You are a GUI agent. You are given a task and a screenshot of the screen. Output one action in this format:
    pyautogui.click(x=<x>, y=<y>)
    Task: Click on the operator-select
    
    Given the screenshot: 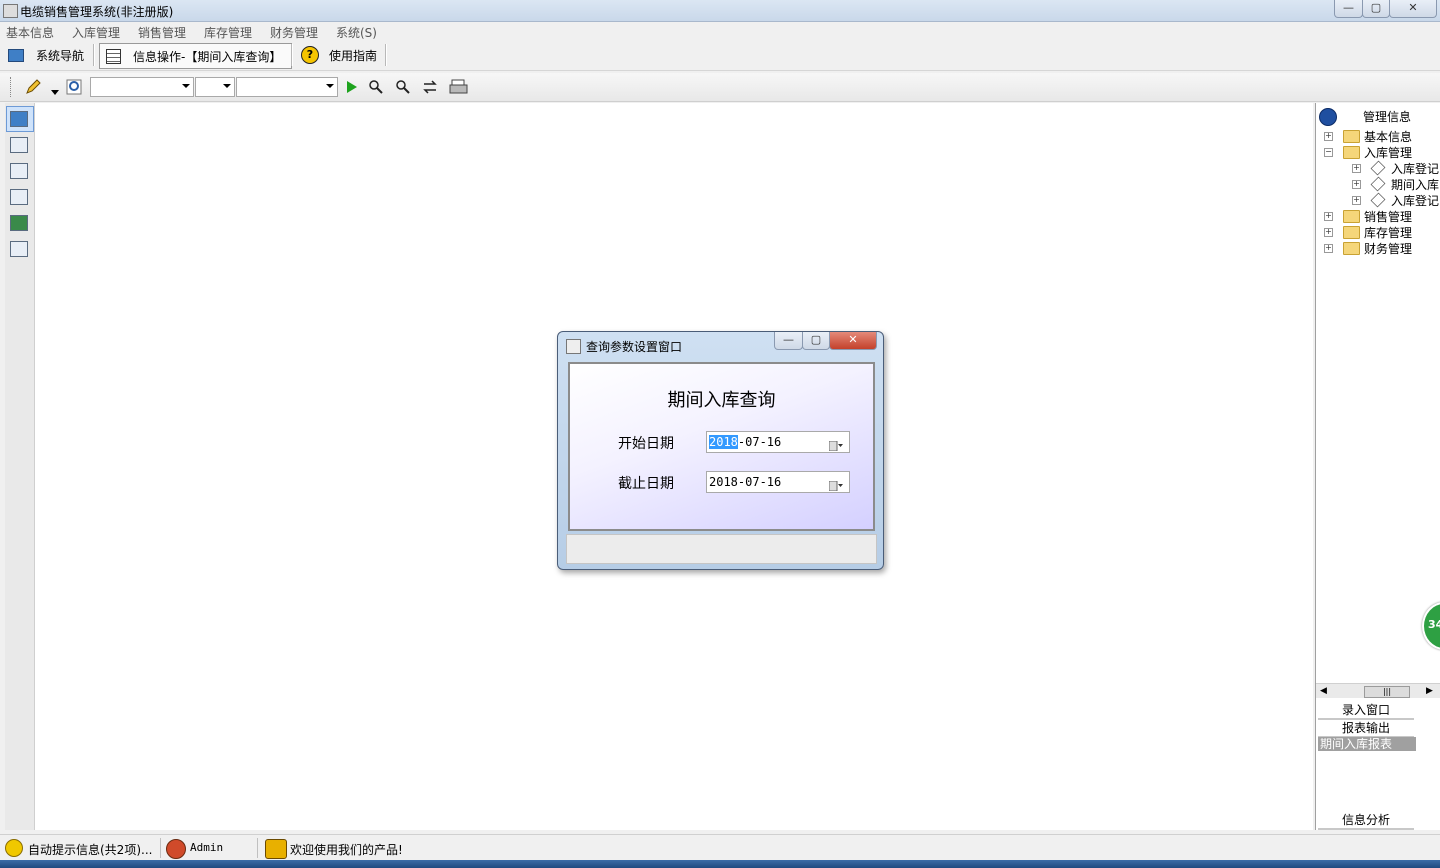 What is the action you would take?
    pyautogui.click(x=215, y=87)
    